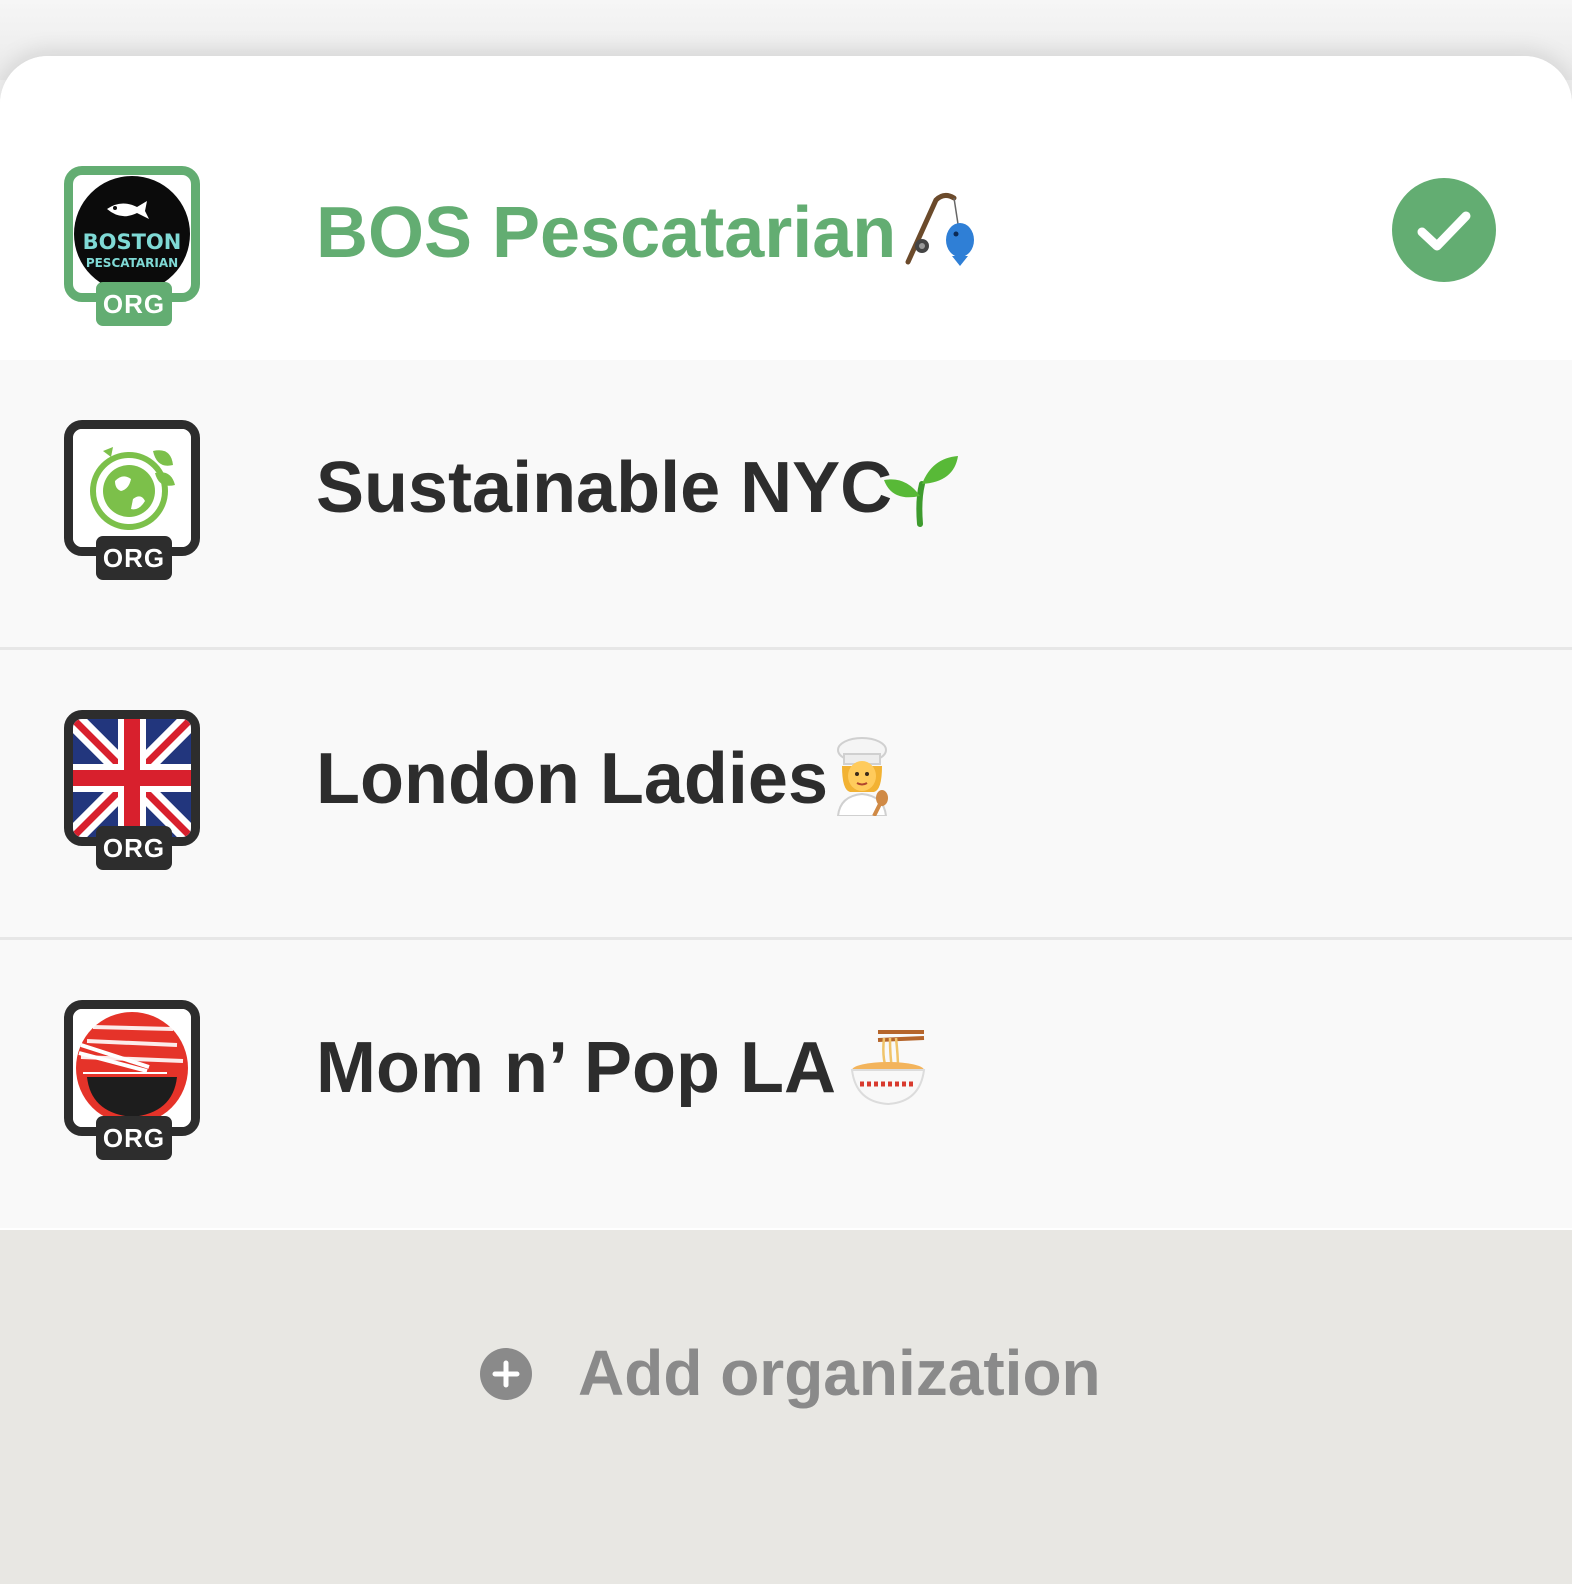 This screenshot has height=1584, width=1572. I want to click on org-name: BOS Pescatarian, so click(606, 233).